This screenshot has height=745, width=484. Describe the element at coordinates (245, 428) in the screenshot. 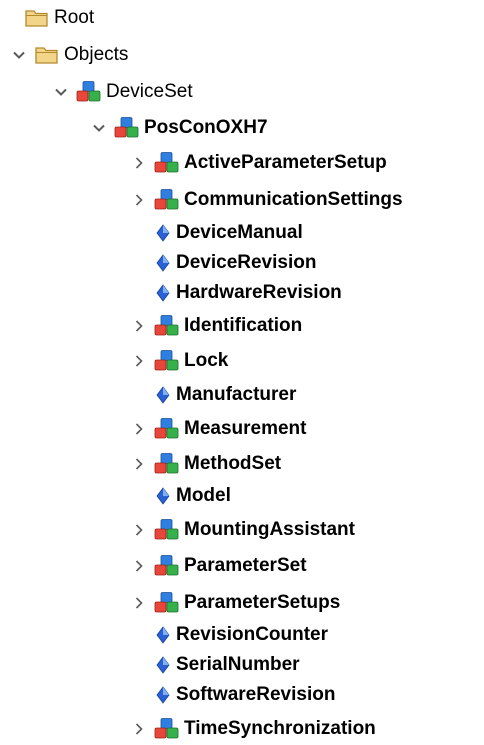

I see `tree-node-label: Measurement` at that location.